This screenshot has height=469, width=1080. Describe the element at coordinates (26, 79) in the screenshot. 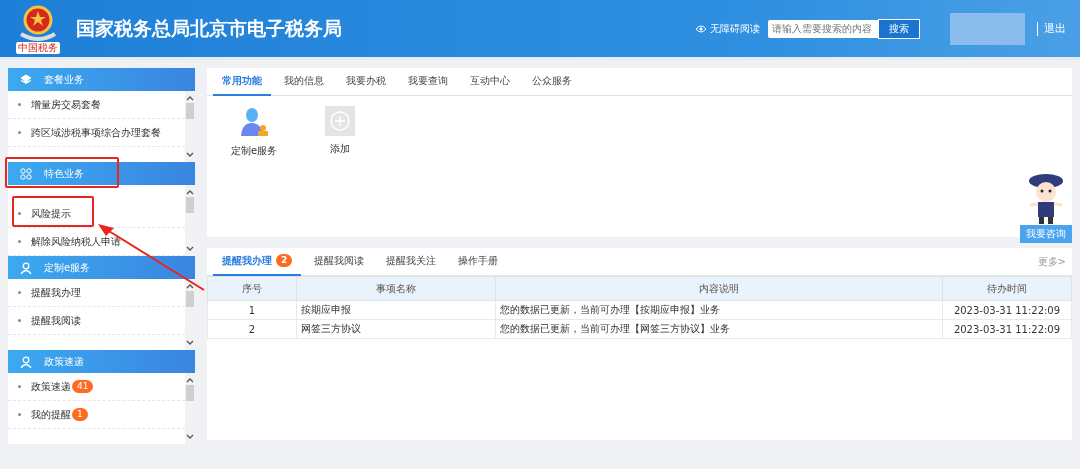

I see `stack-icon` at that location.